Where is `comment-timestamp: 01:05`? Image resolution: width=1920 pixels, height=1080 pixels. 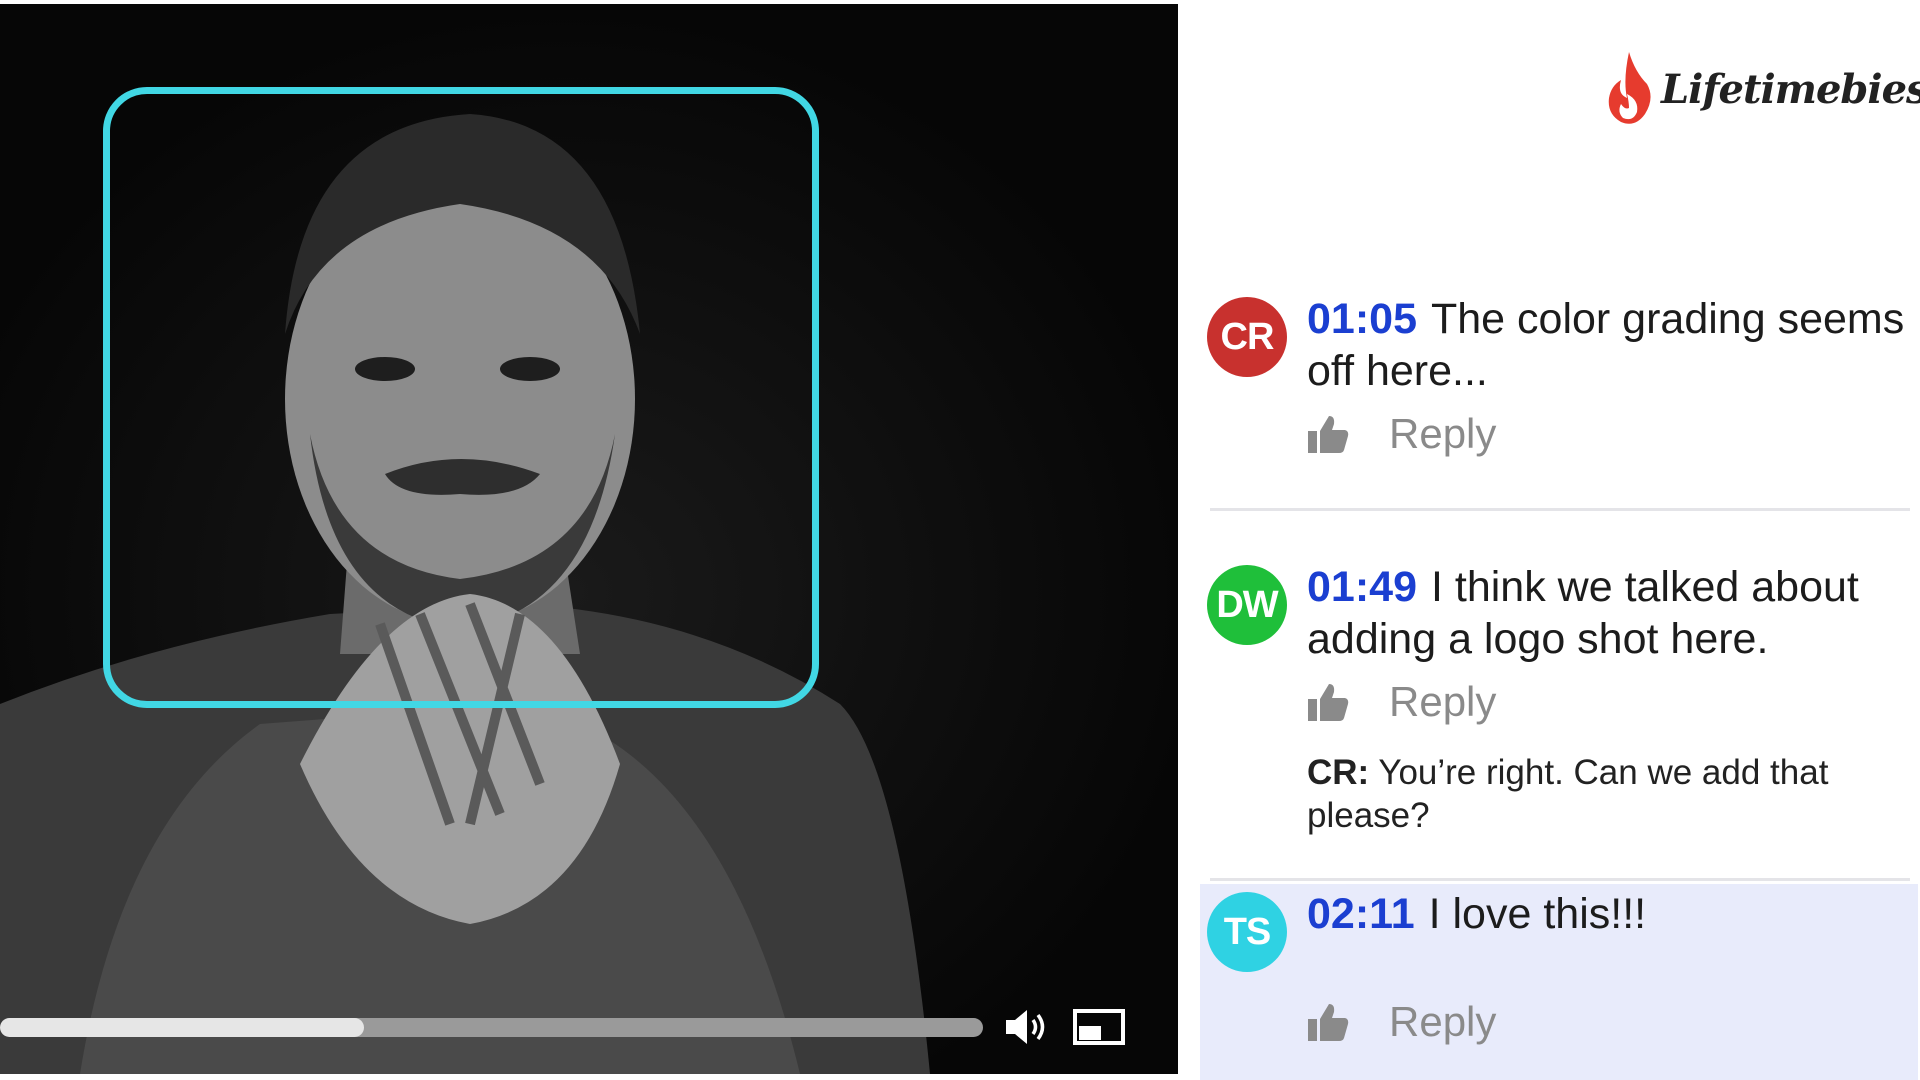
comment-timestamp: 01:05 is located at coordinates (1362, 319).